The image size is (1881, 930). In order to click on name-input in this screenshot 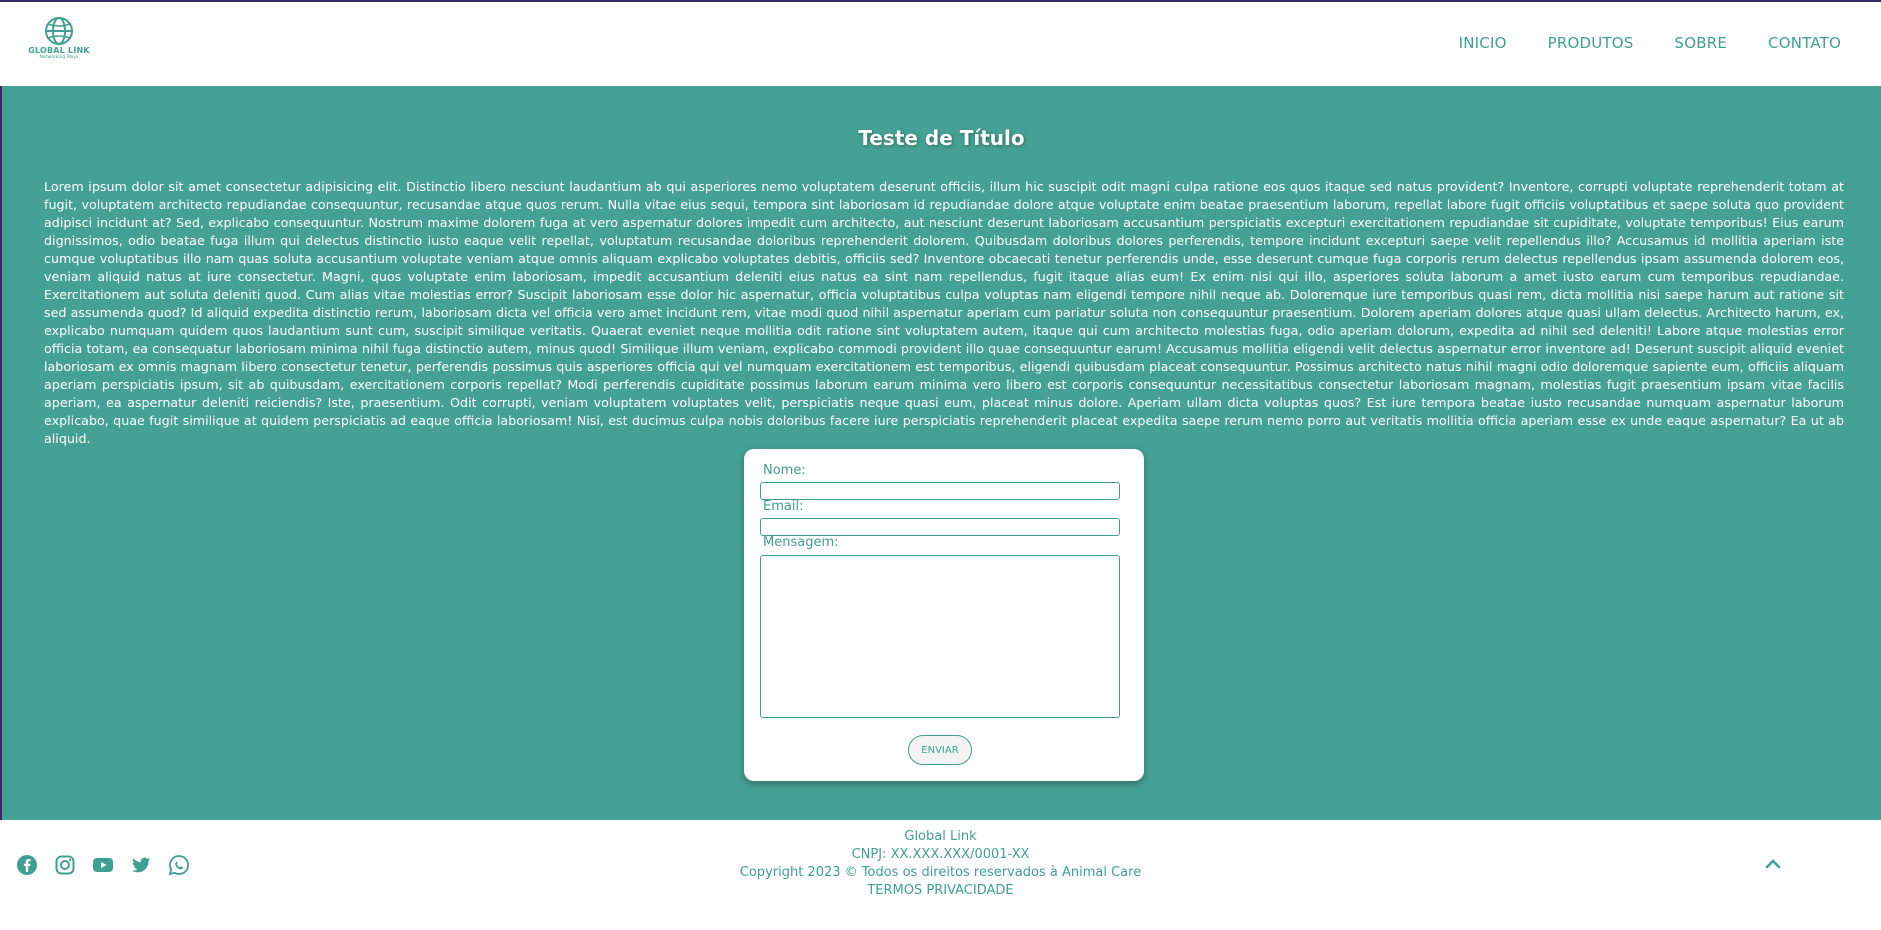, I will do `click(940, 491)`.